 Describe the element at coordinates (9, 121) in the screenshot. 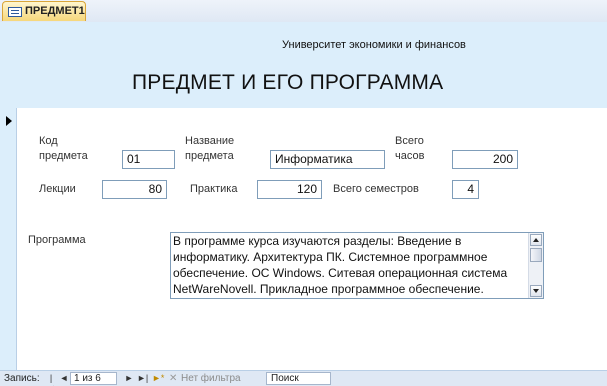

I see `current-record-icon` at that location.